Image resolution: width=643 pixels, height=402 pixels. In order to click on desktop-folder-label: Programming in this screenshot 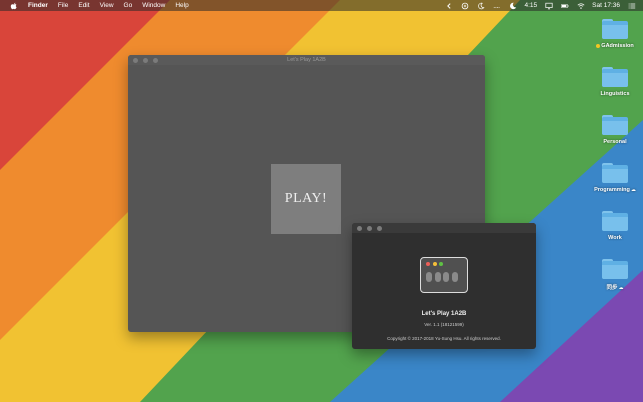, I will do `click(612, 190)`.